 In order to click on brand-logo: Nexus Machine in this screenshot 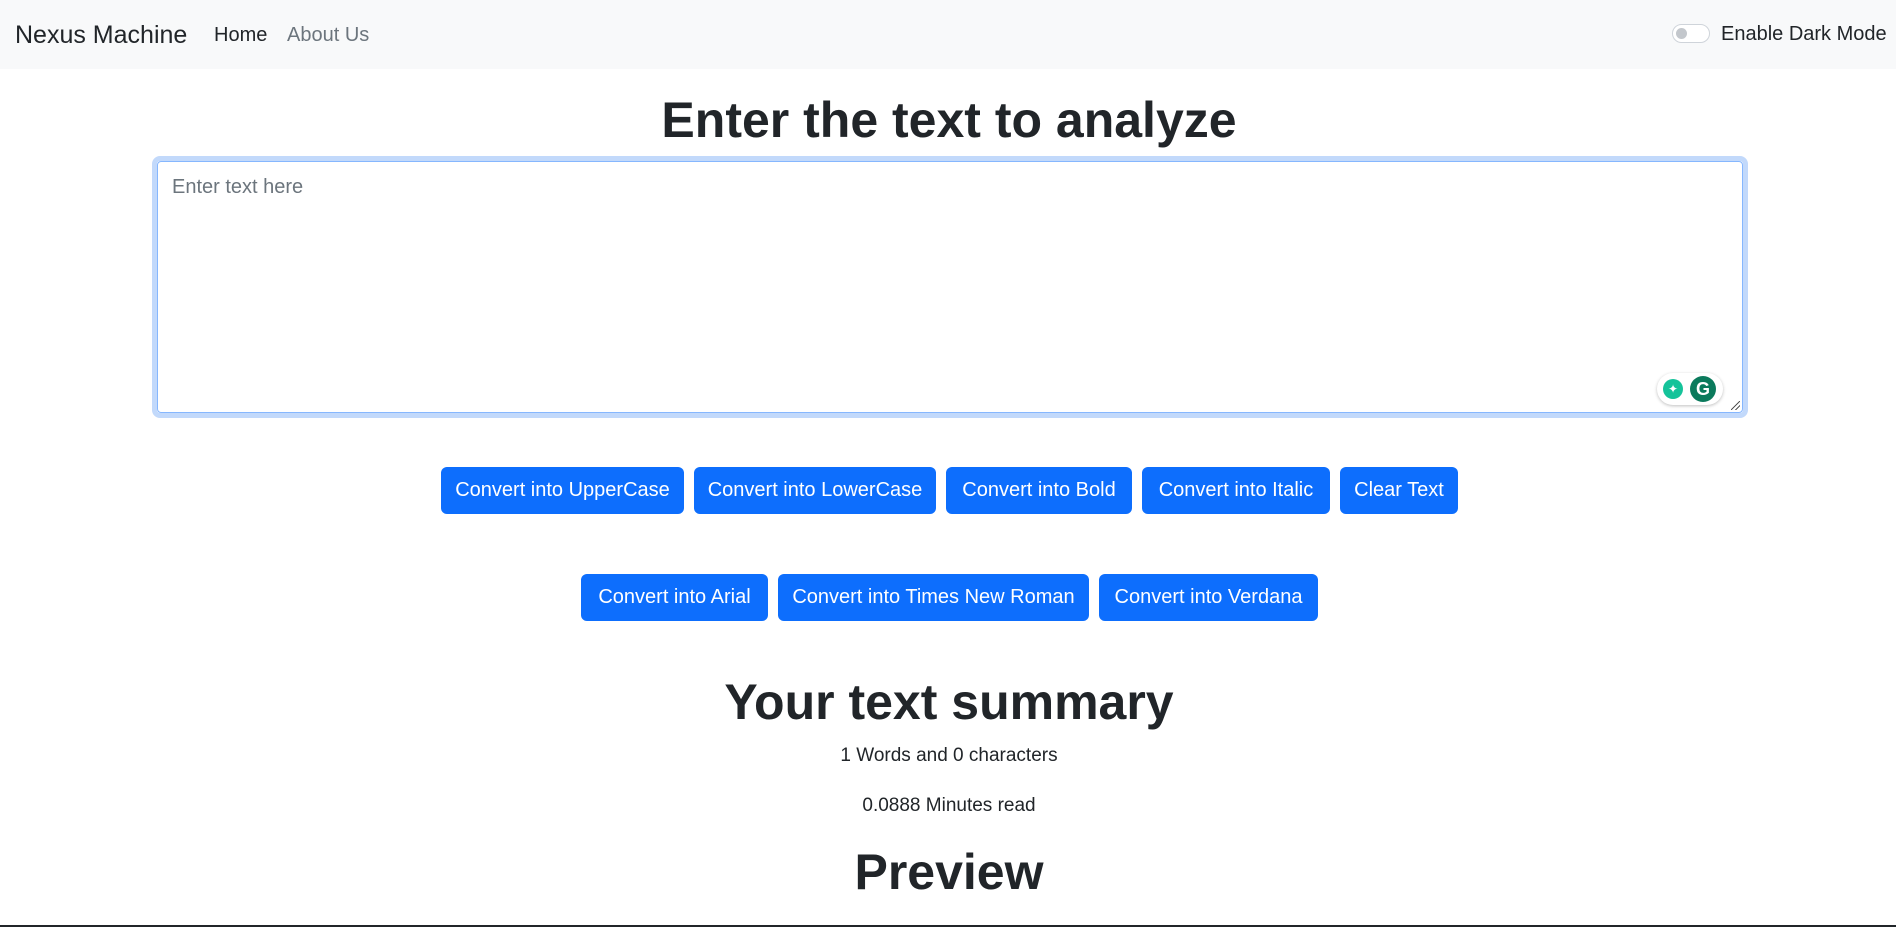, I will do `click(101, 35)`.